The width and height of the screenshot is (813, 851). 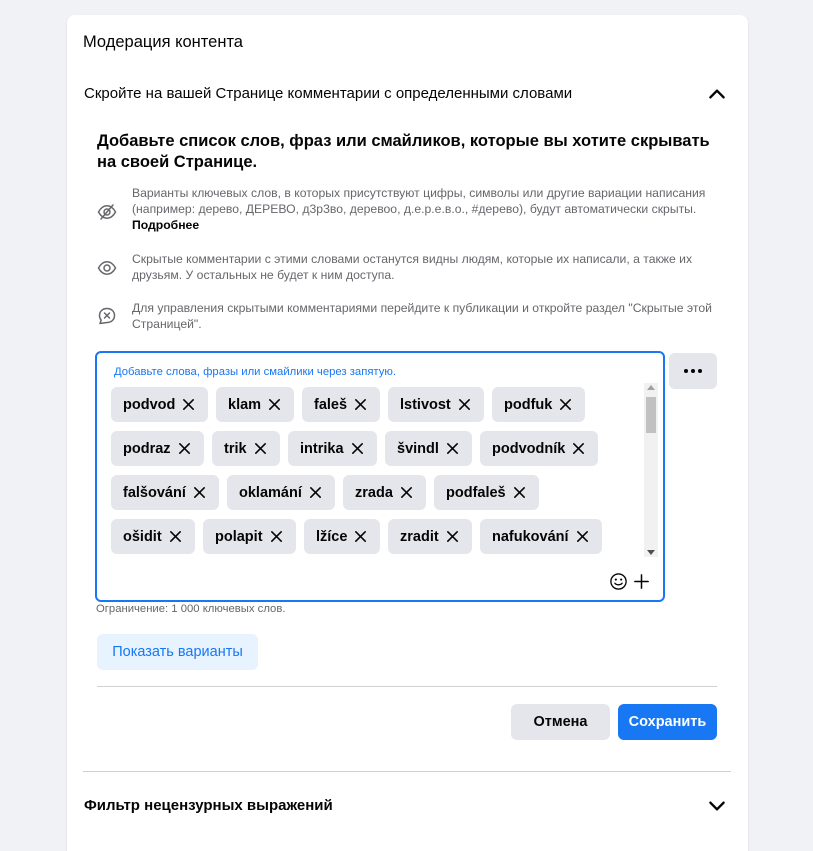 I want to click on emoji-icon, so click(x=618, y=581).